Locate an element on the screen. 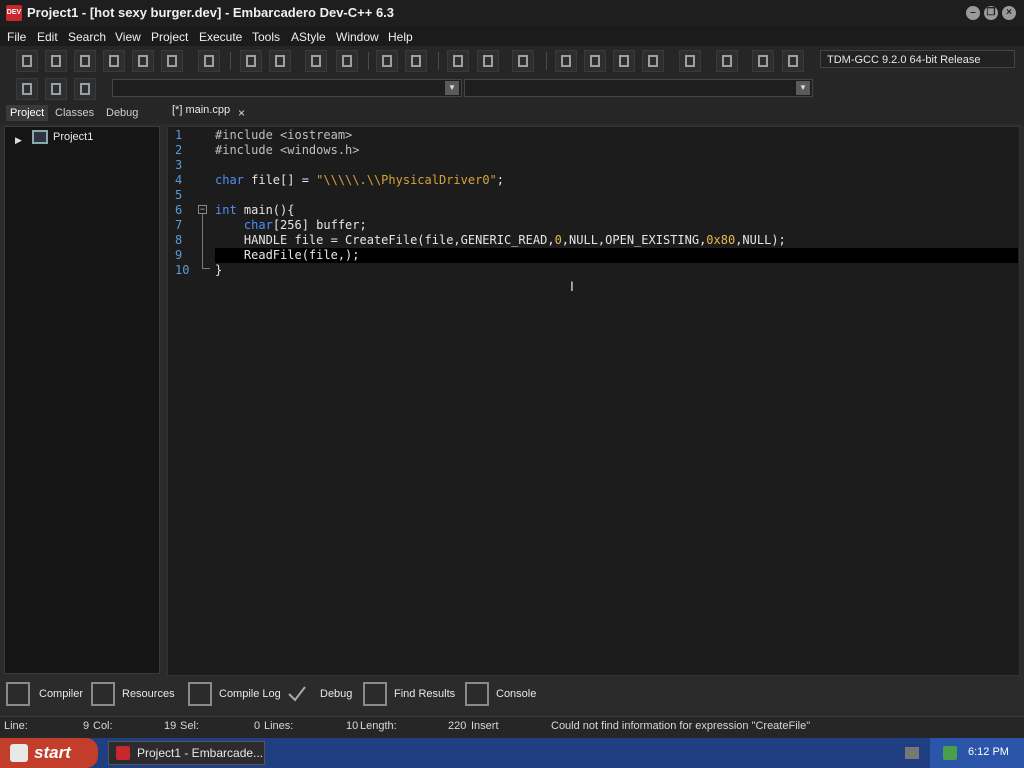 This screenshot has width=1024, height=768. class-combo: ▼ is located at coordinates (287, 88).